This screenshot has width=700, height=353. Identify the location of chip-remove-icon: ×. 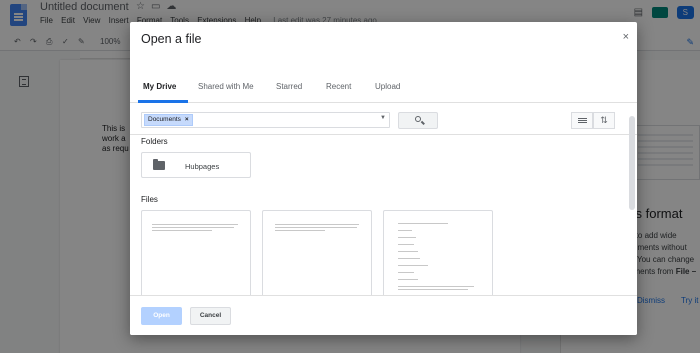
(187, 119).